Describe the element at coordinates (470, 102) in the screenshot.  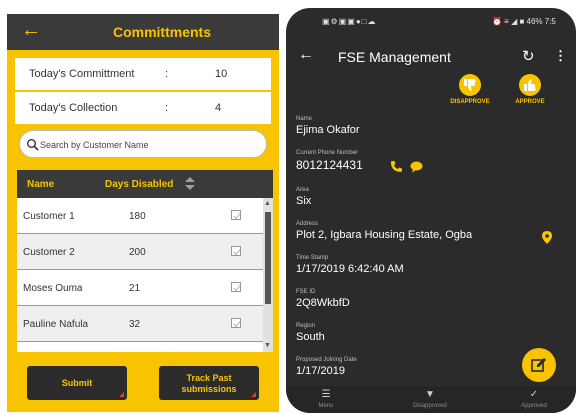
I see `disapprove-label: DISAPPROVE` at that location.